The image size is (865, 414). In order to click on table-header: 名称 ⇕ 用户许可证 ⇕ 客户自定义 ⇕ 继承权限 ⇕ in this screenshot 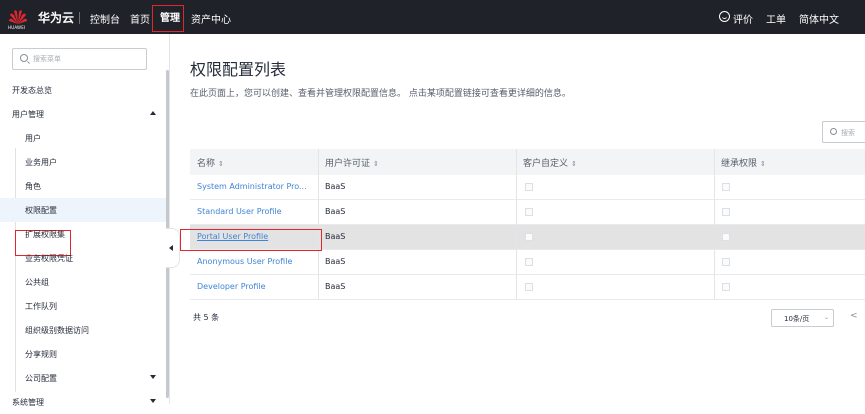, I will do `click(527, 162)`.